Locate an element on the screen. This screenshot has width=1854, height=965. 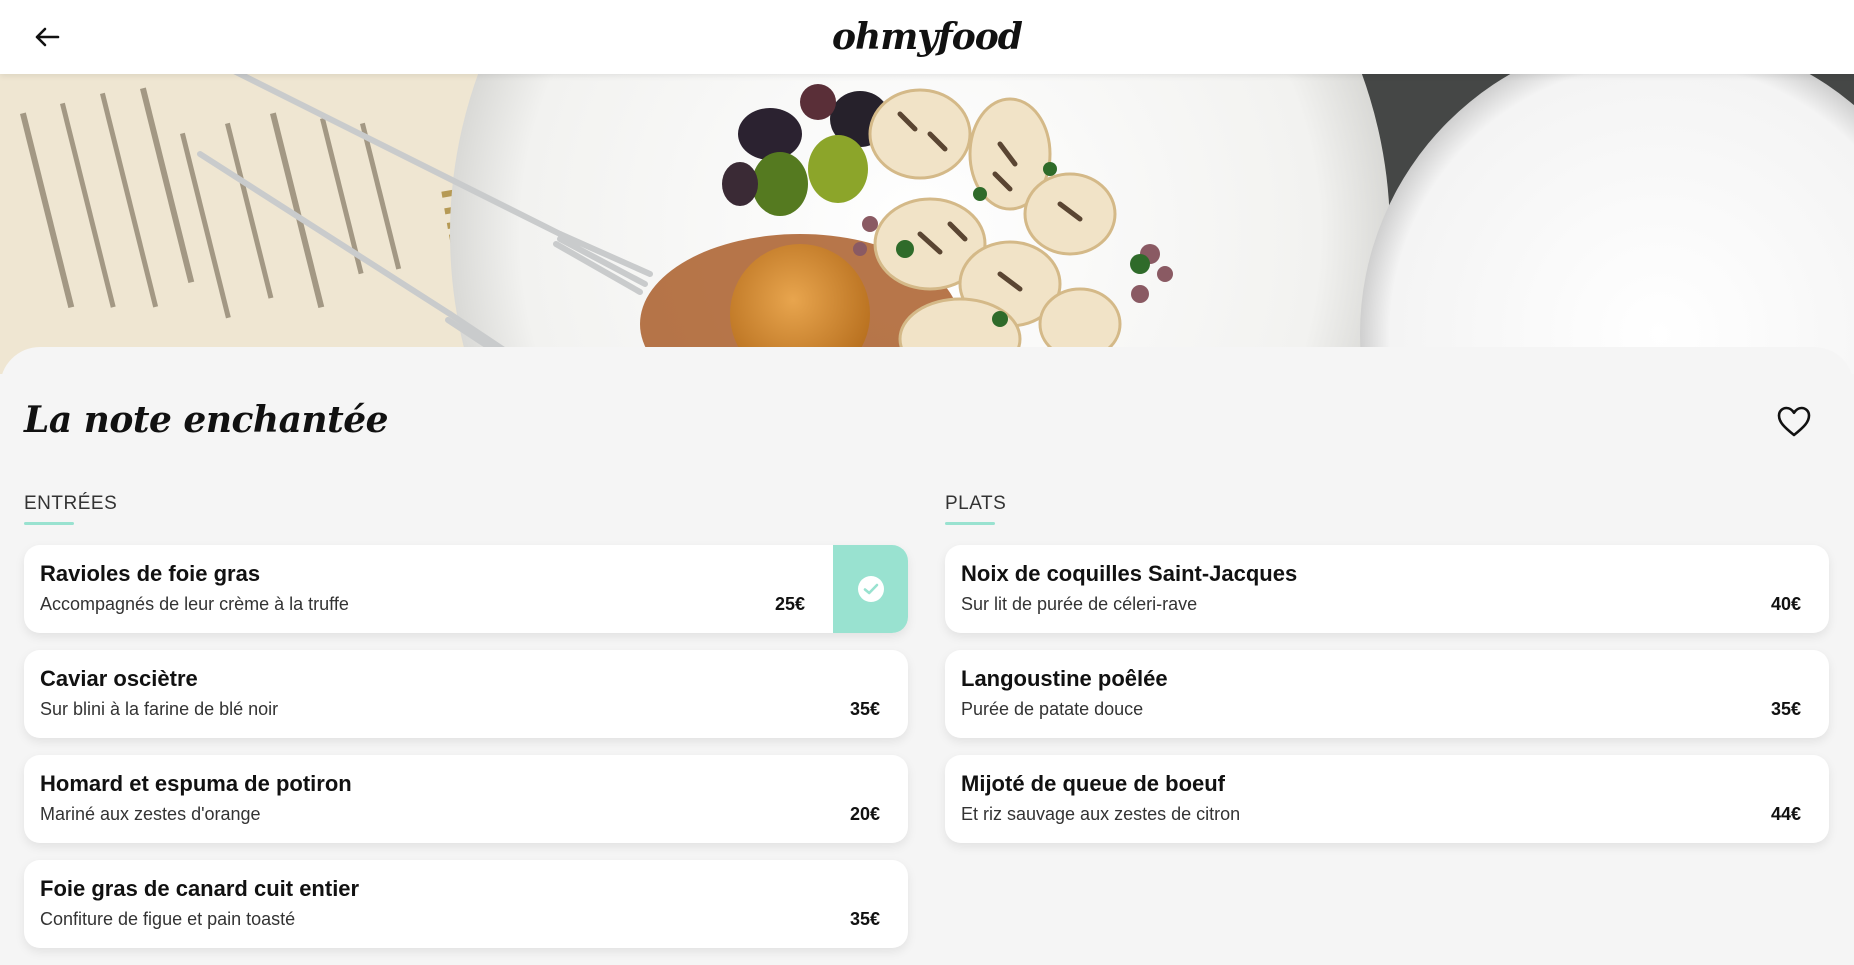
item-description: Sur lit de purée de céleri-rave is located at coordinates (1079, 604).